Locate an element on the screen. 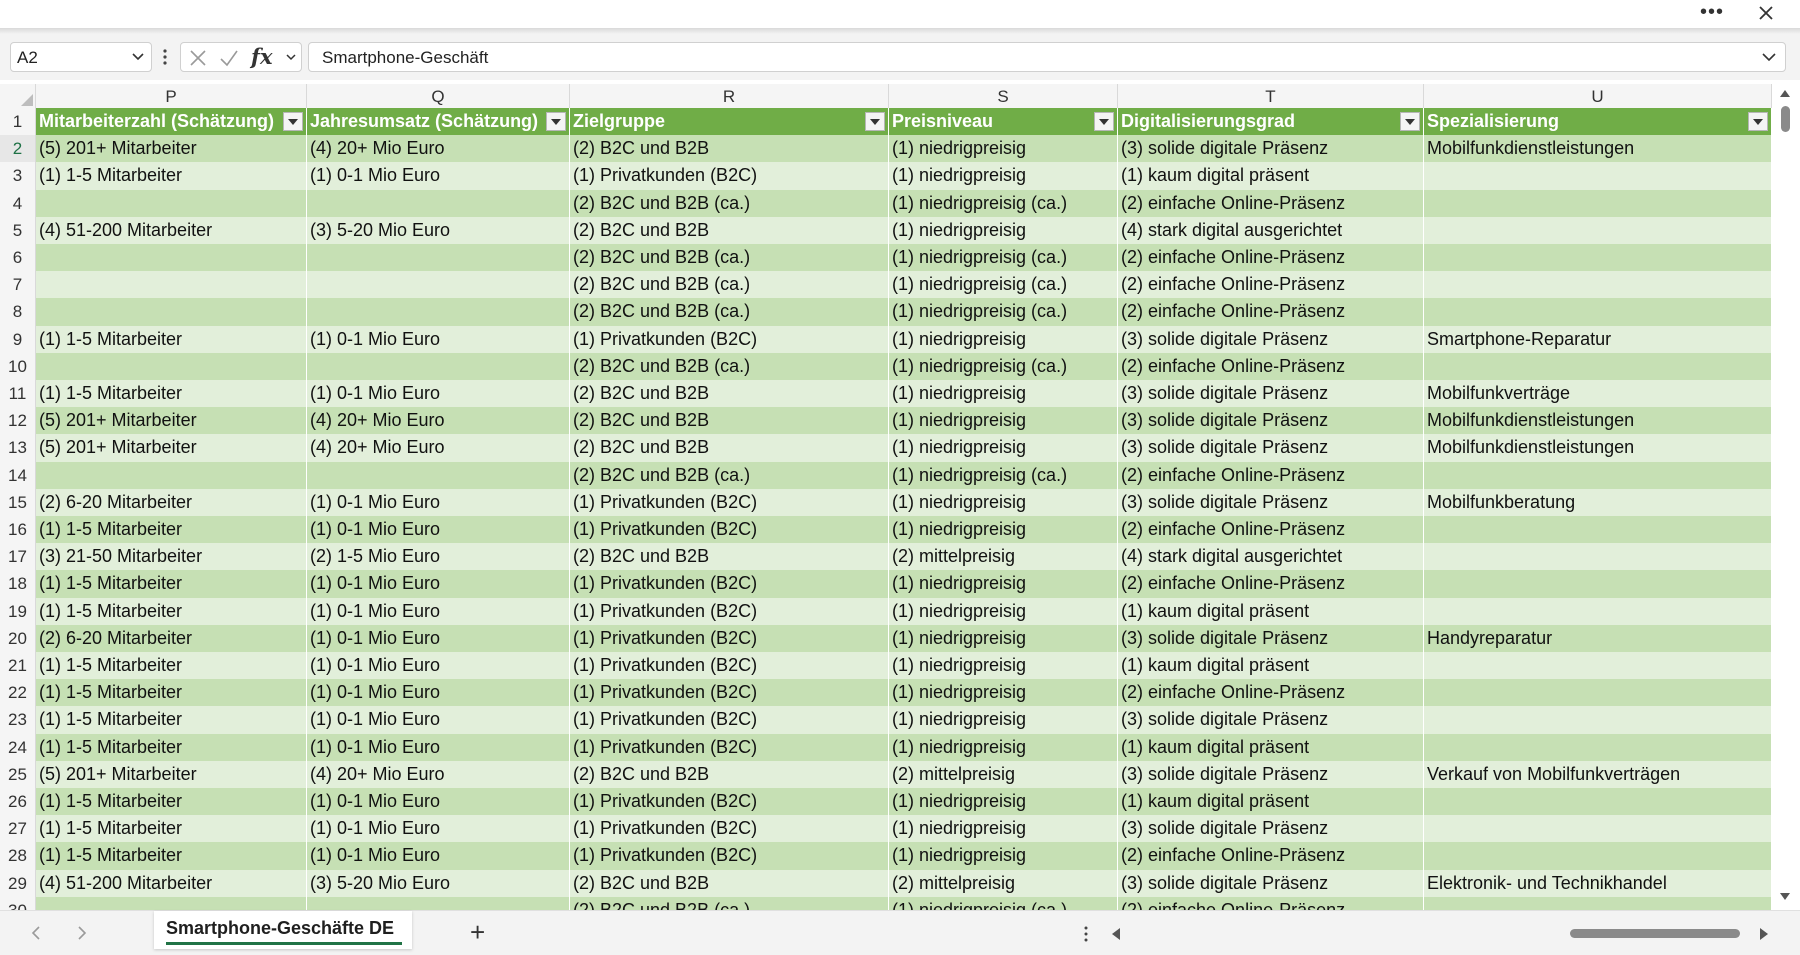 This screenshot has width=1800, height=955. vertical-scroll-thumb is located at coordinates (1785, 119).